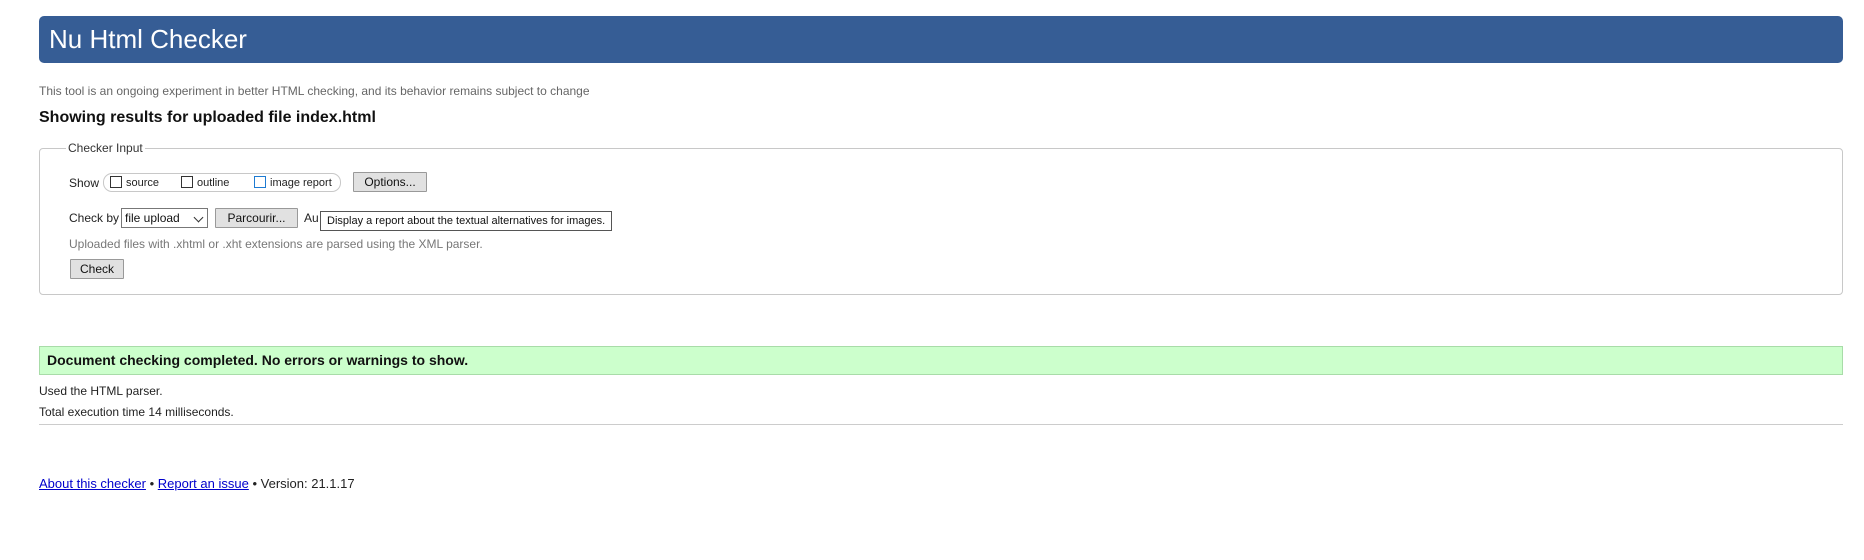 The width and height of the screenshot is (1864, 560). I want to click on show-label: Show, so click(84, 183).